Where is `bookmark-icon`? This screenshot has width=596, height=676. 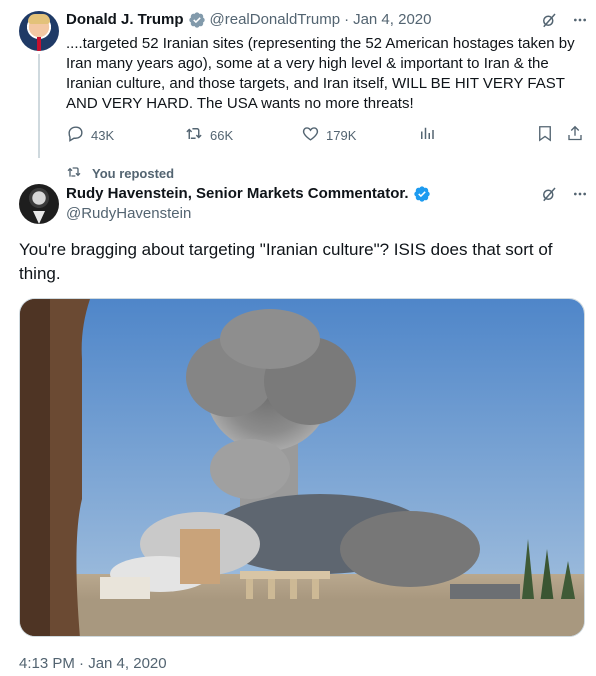
bookmark-icon is located at coordinates (545, 135).